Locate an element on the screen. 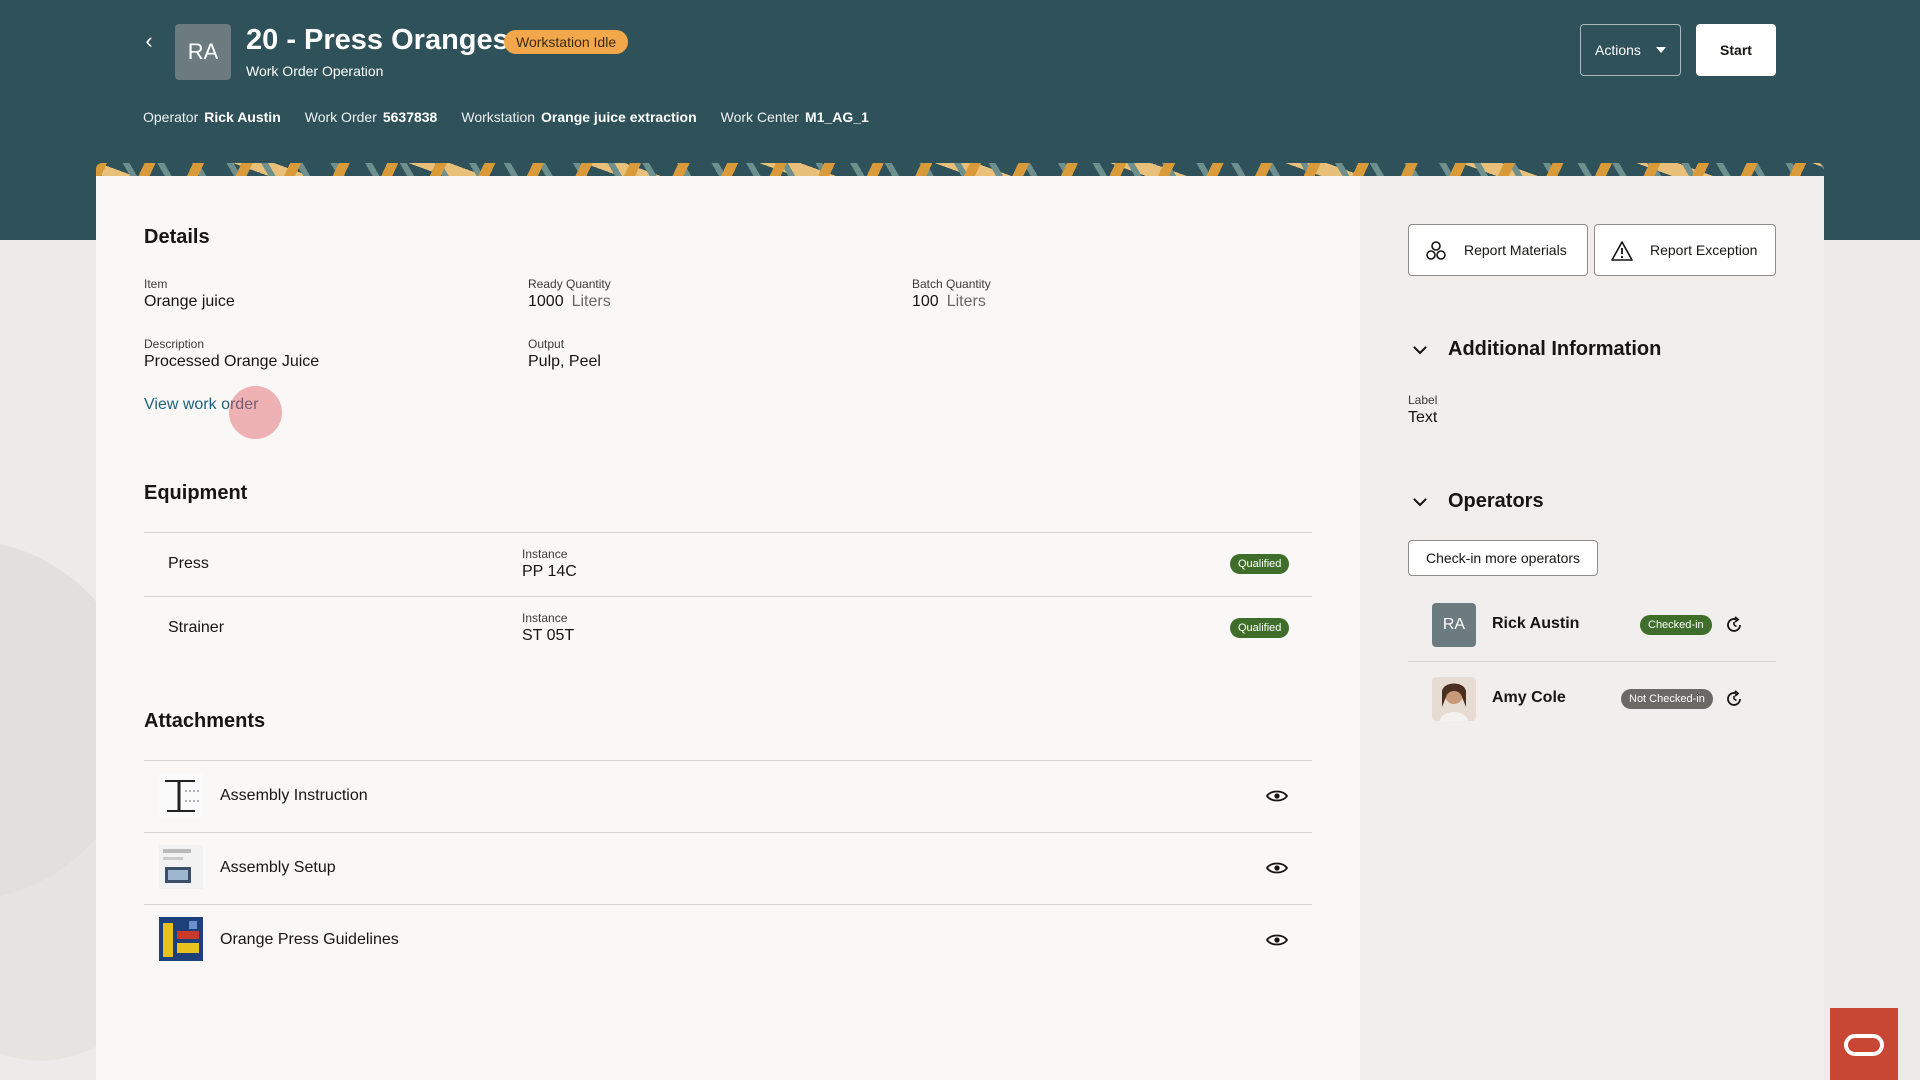 This screenshot has height=1080, width=1920. status-badge: Workstation Idle is located at coordinates (566, 42).